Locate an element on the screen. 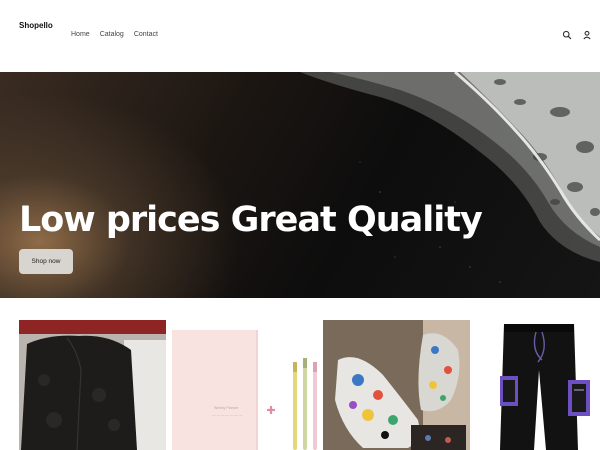 The height and width of the screenshot is (450, 600). shop-now-button: Shop now is located at coordinates (46, 261).